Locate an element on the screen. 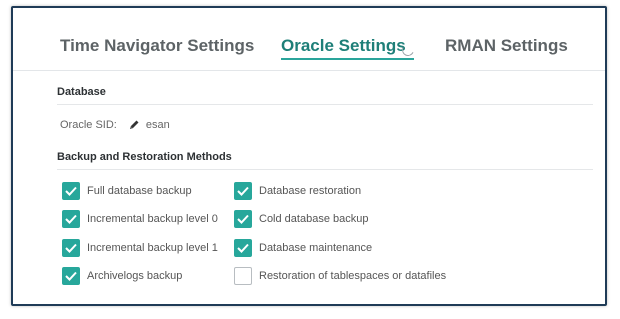 The image size is (620, 319). checkbox-database-maintenance: Database maintenance is located at coordinates (303, 248).